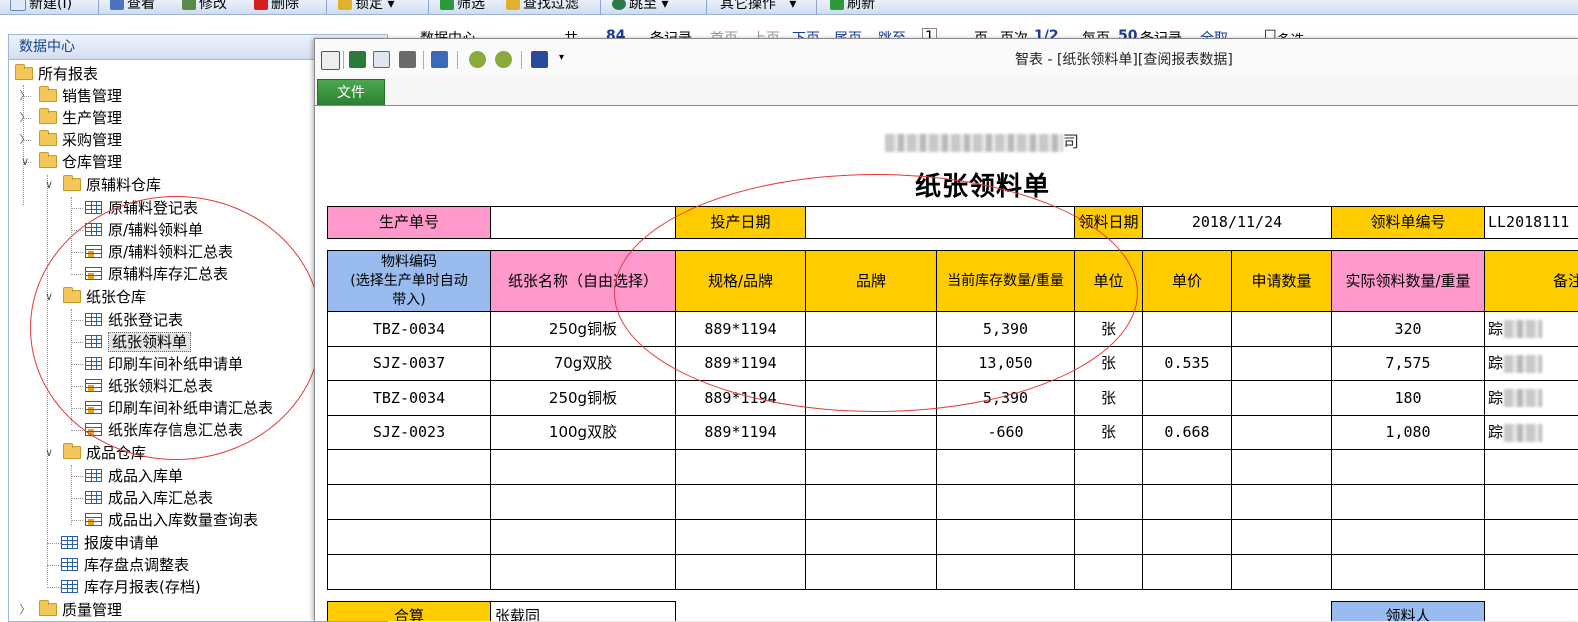  I want to click on tree-item-raw-stock-summary: 原辅料库存汇总表, so click(156, 274).